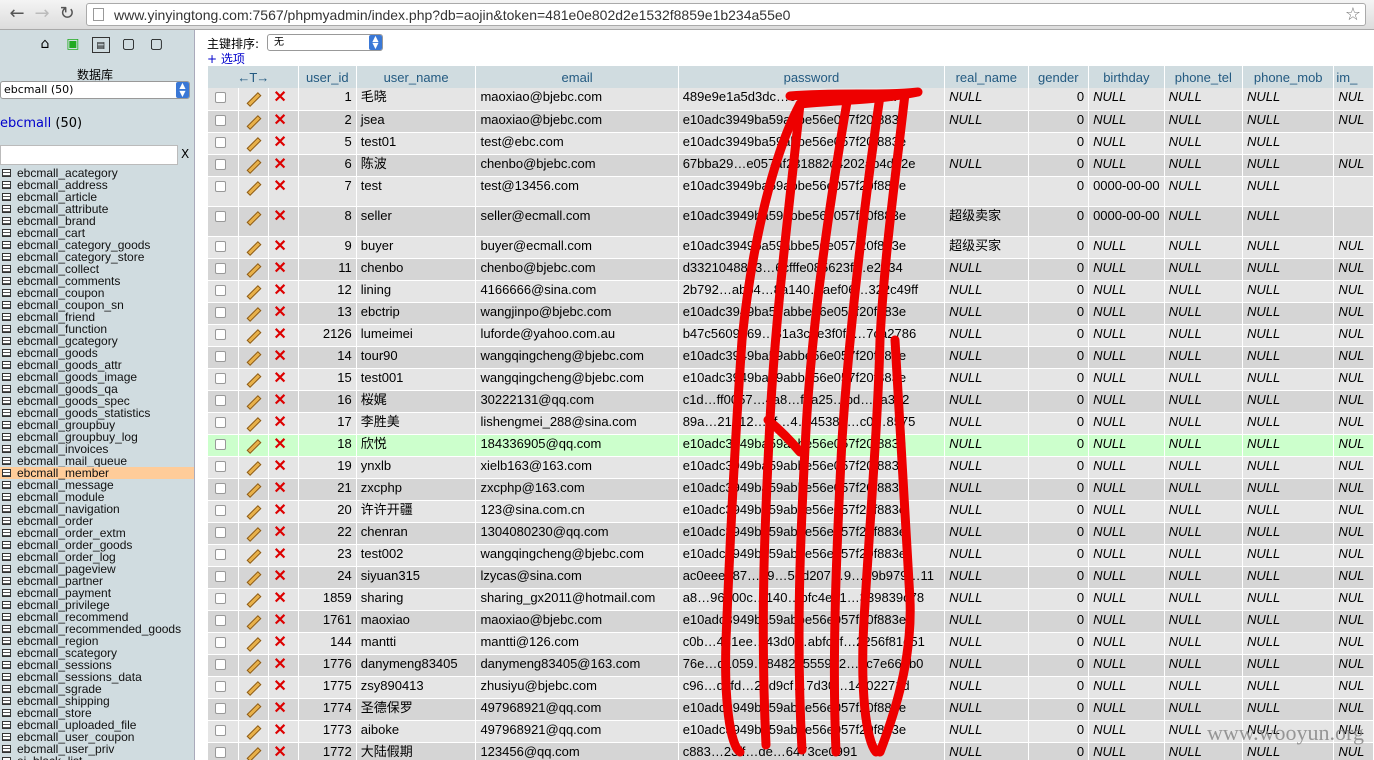 This screenshot has height=760, width=1374. What do you see at coordinates (416, 687) in the screenshot?
I see `cell-user-name: zsy890413` at bounding box center [416, 687].